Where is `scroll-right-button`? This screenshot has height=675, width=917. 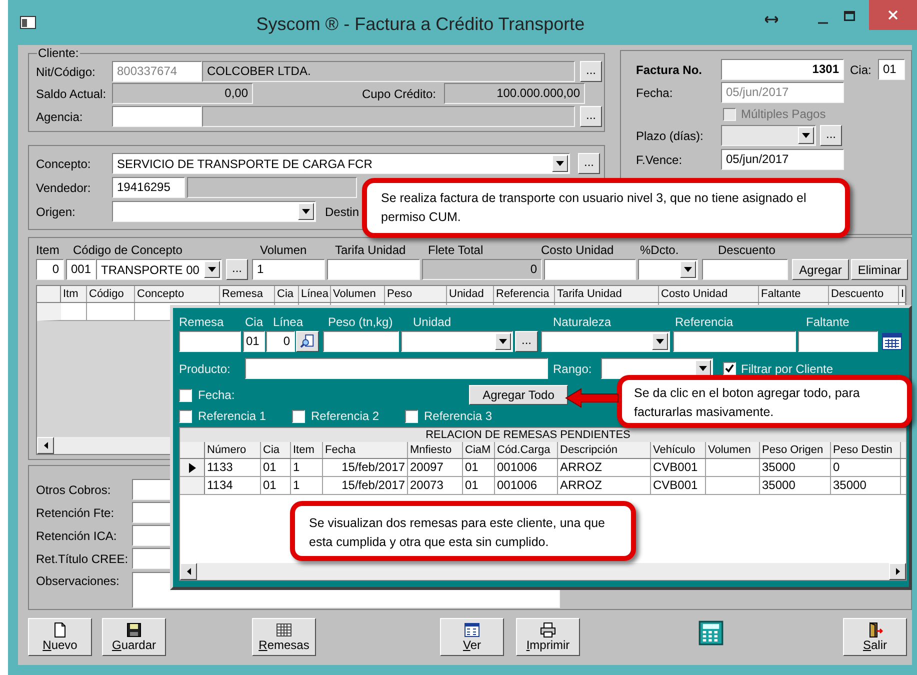 scroll-right-button is located at coordinates (897, 571).